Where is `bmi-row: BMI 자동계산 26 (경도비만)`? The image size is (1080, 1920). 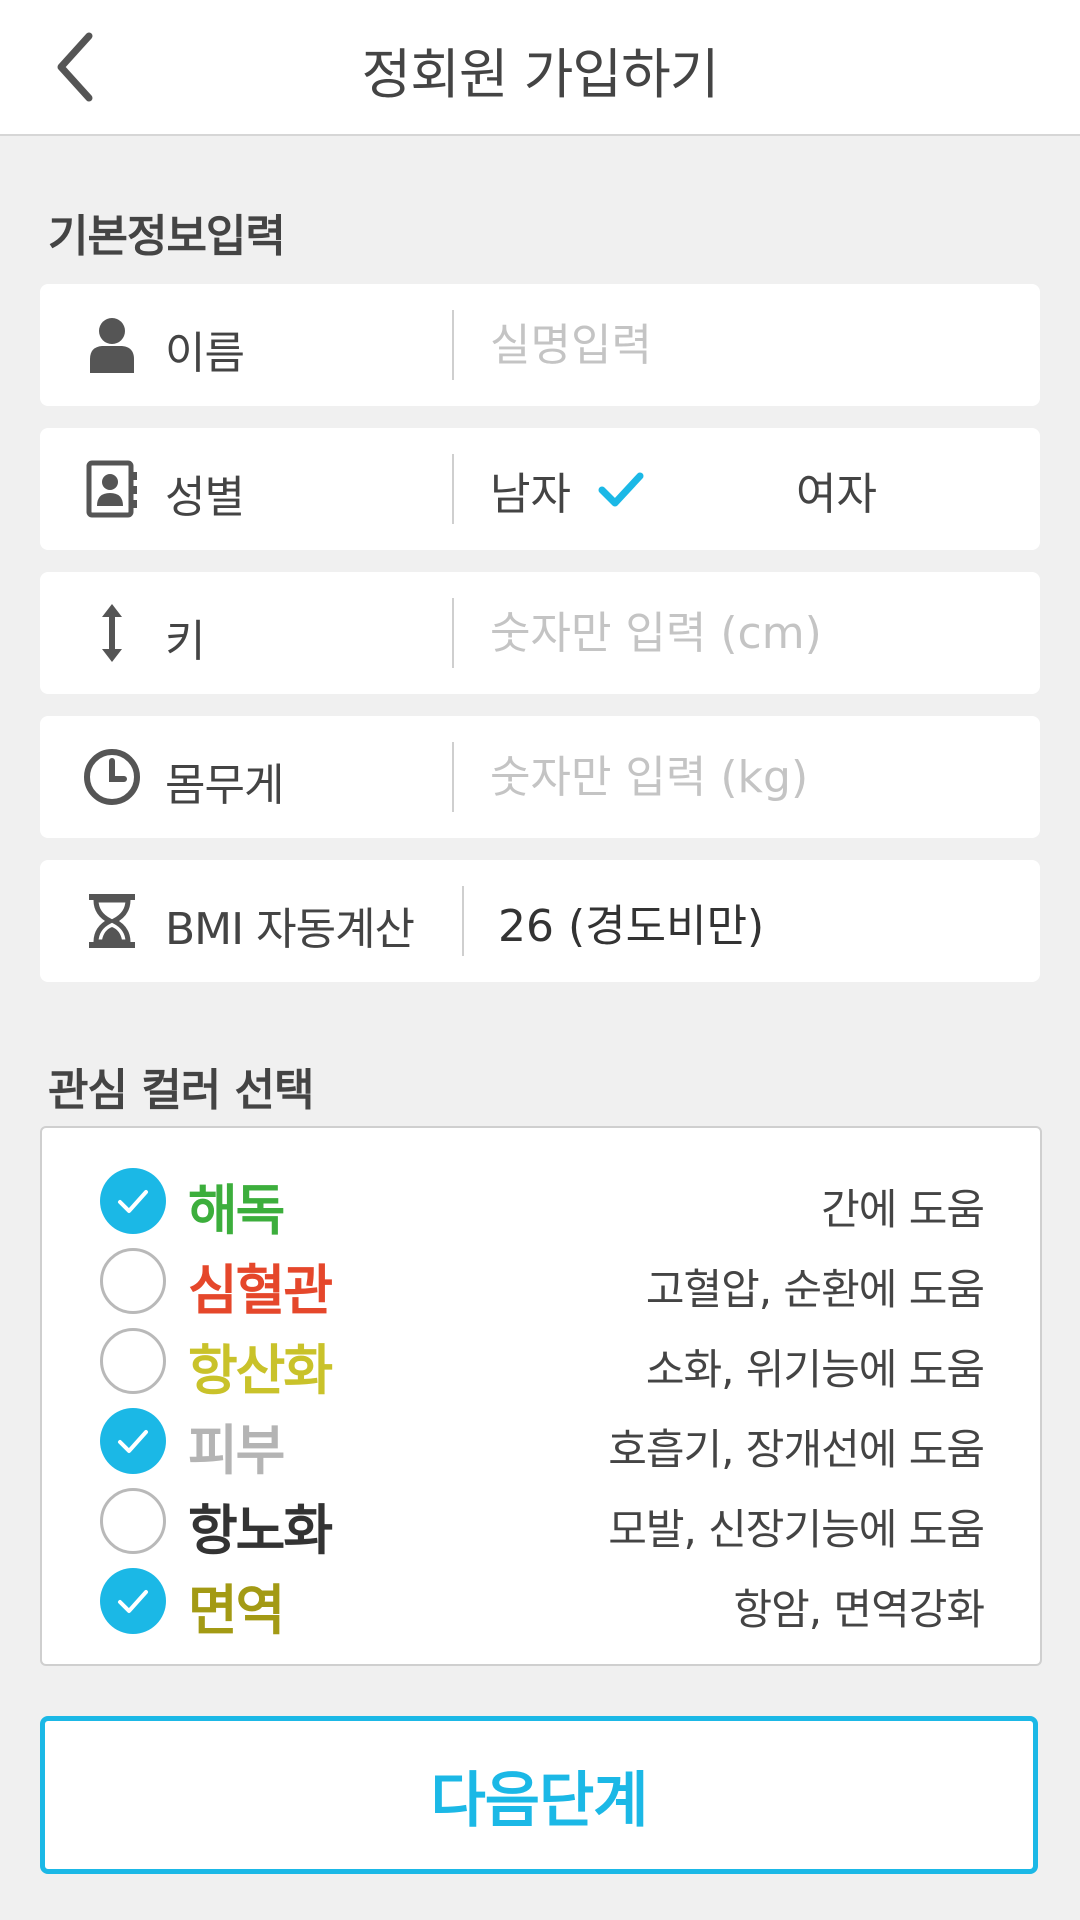
bmi-row: BMI 자동계산 26 (경도비만) is located at coordinates (540, 921).